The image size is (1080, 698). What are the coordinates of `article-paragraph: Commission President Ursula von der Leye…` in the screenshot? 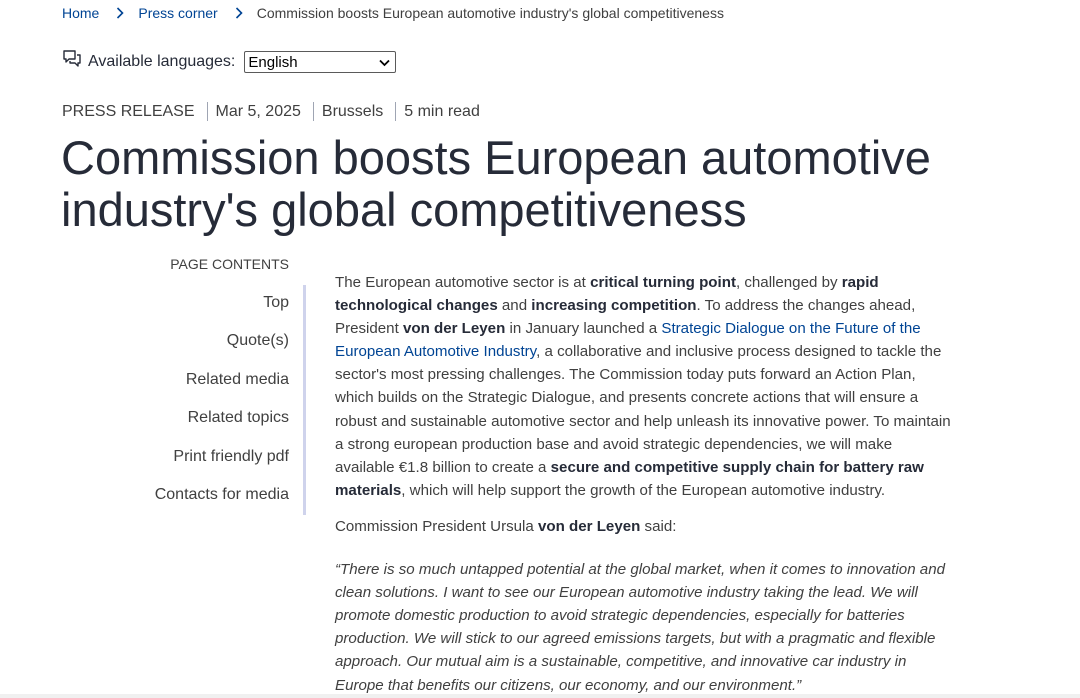 It's located at (645, 526).